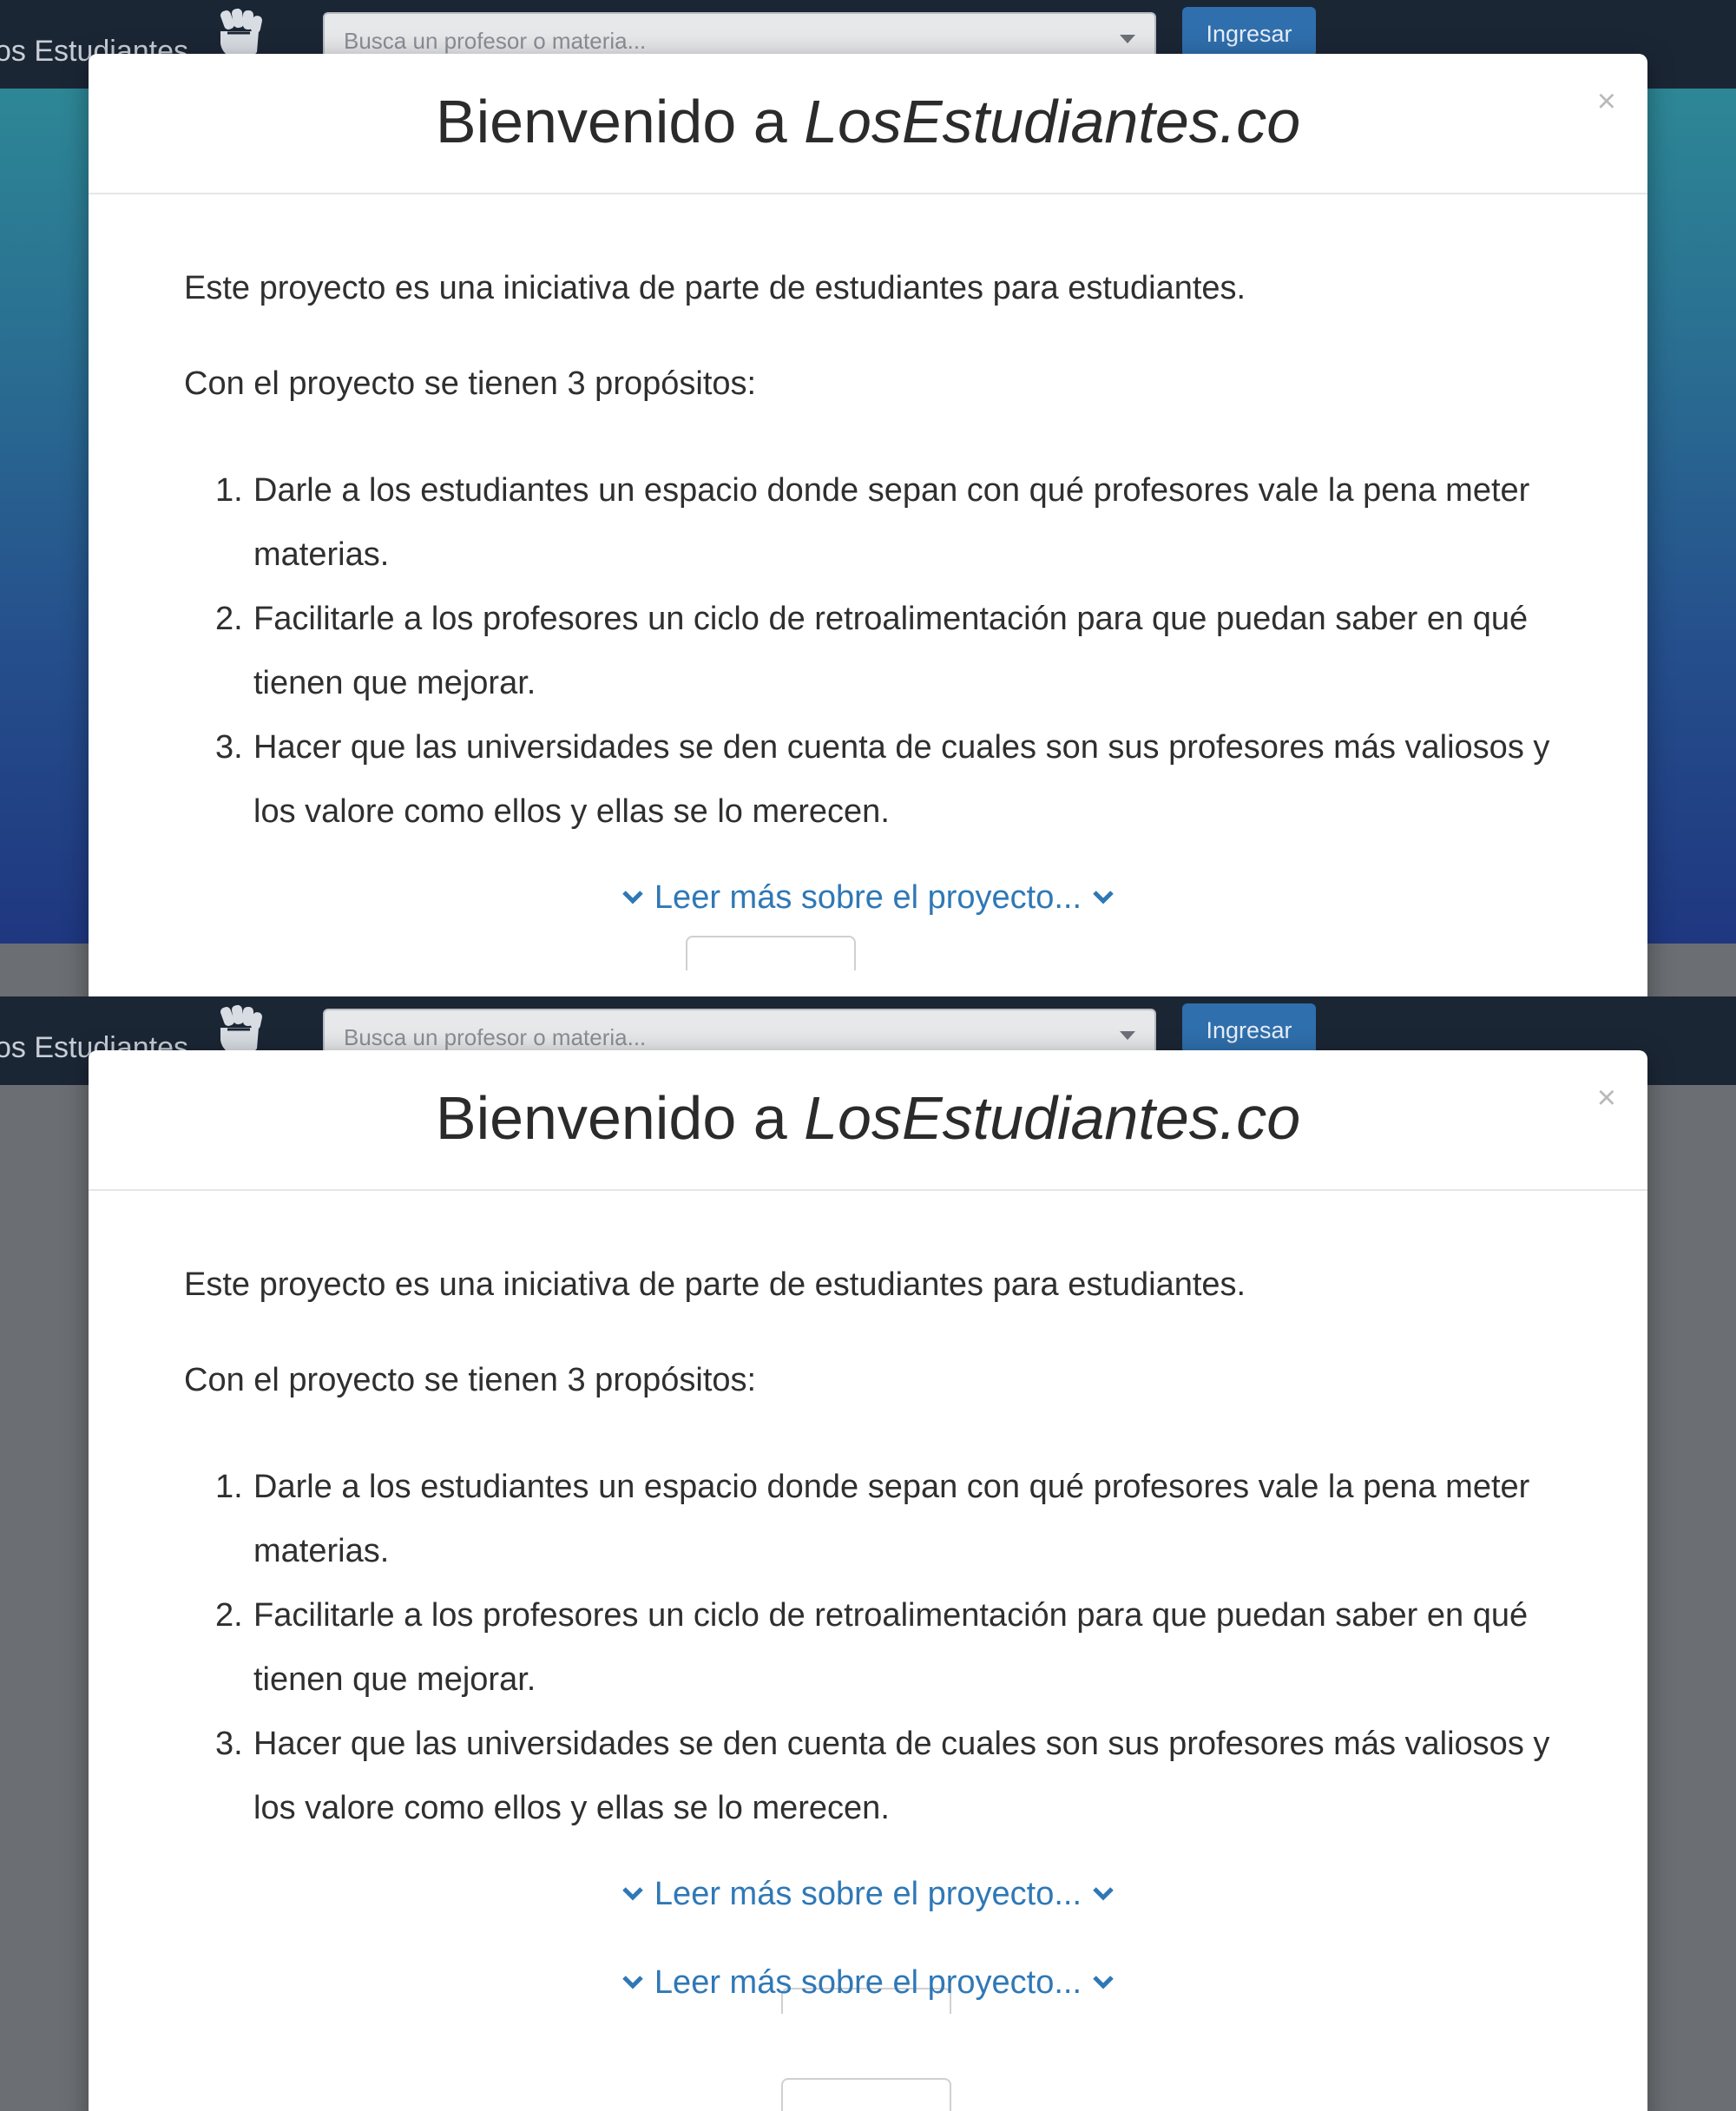  Describe the element at coordinates (1249, 1028) in the screenshot. I see `login-button: Ingresar` at that location.